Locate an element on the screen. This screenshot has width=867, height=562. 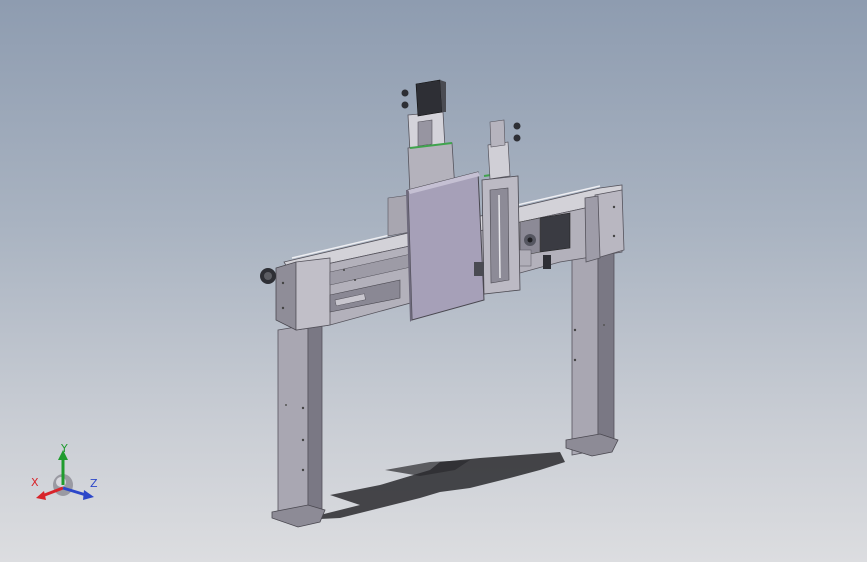
y-axis-label: Y is located at coordinates (64, 448).